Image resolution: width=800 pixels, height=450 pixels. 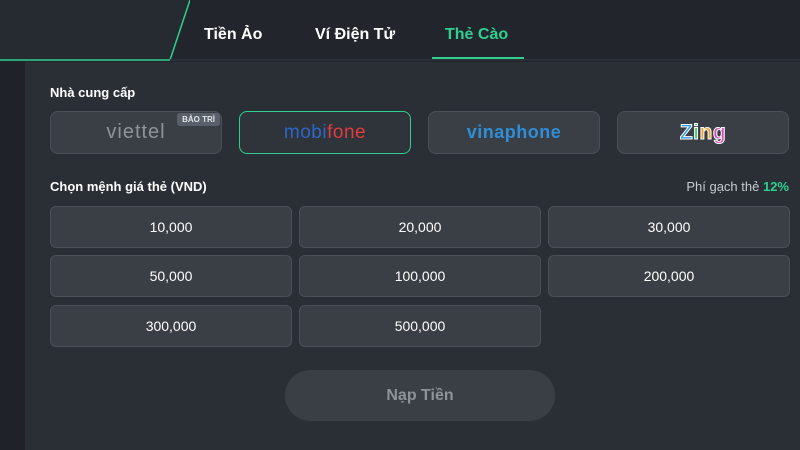 I want to click on mobifone-logo: mobifone, so click(x=325, y=133).